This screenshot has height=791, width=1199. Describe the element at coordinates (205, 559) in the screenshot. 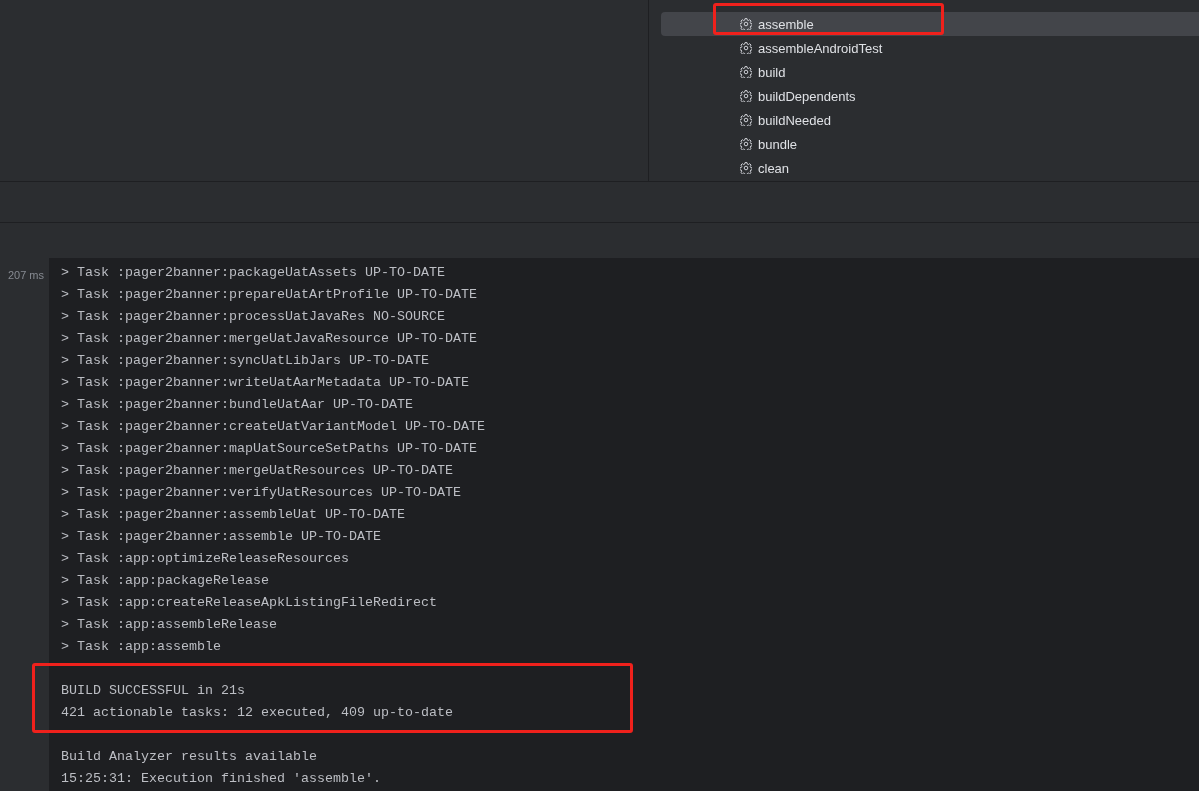

I see `console-line: > Task :app:optimizeReleaseResources` at that location.